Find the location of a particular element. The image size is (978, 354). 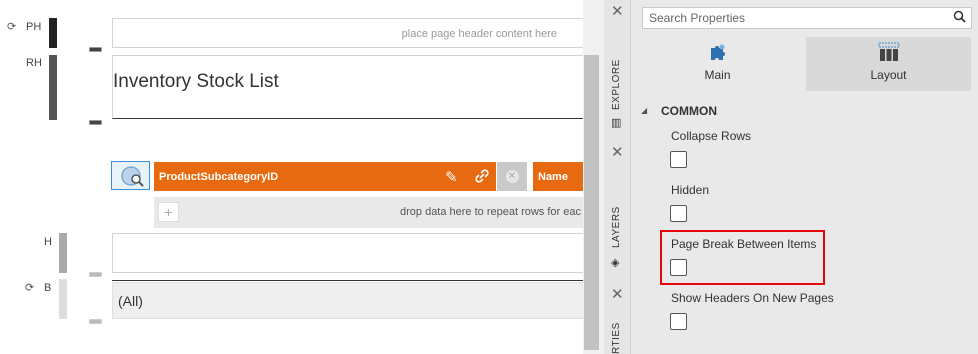

group-field-productsubcategoryid: ProductSubcategoryID ✎ is located at coordinates (325, 176).